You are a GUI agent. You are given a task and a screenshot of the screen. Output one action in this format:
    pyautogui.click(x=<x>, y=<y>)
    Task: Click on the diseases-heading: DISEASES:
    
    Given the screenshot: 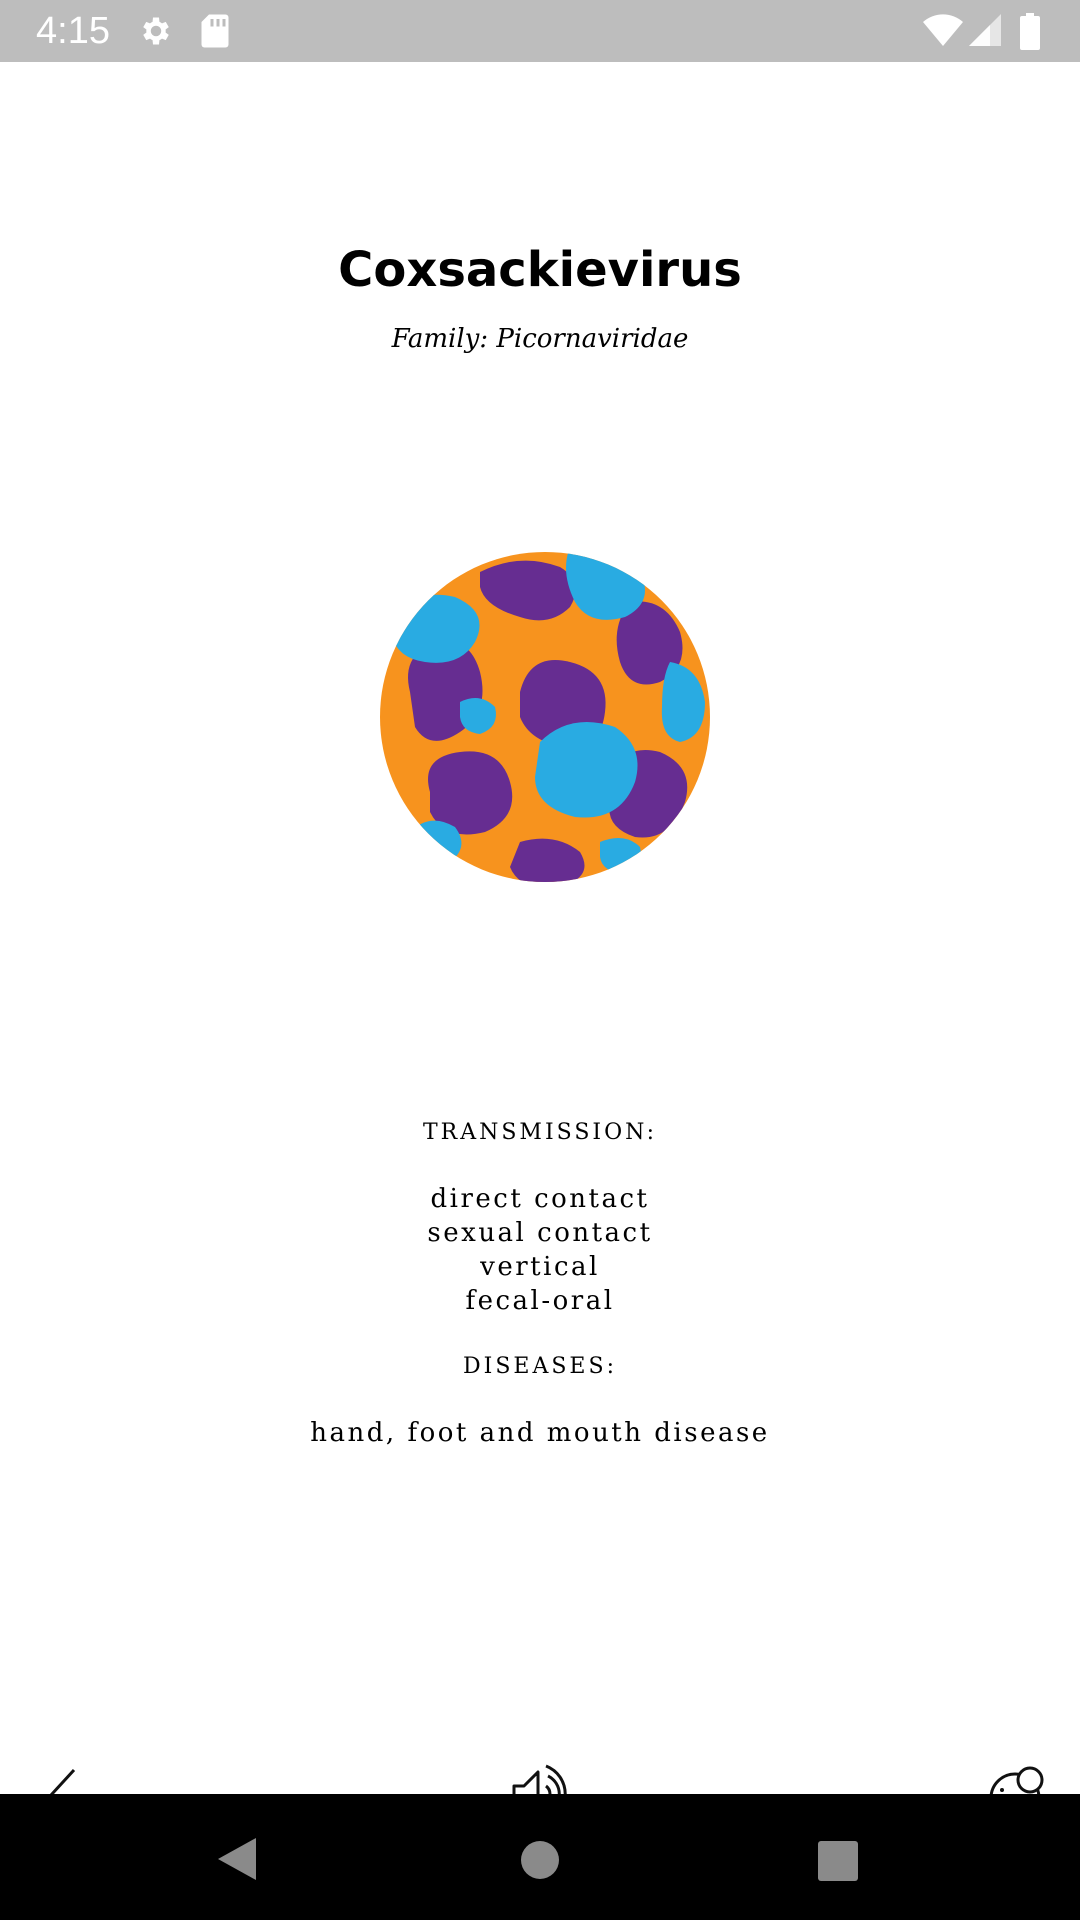 What is the action you would take?
    pyautogui.click(x=540, y=1366)
    